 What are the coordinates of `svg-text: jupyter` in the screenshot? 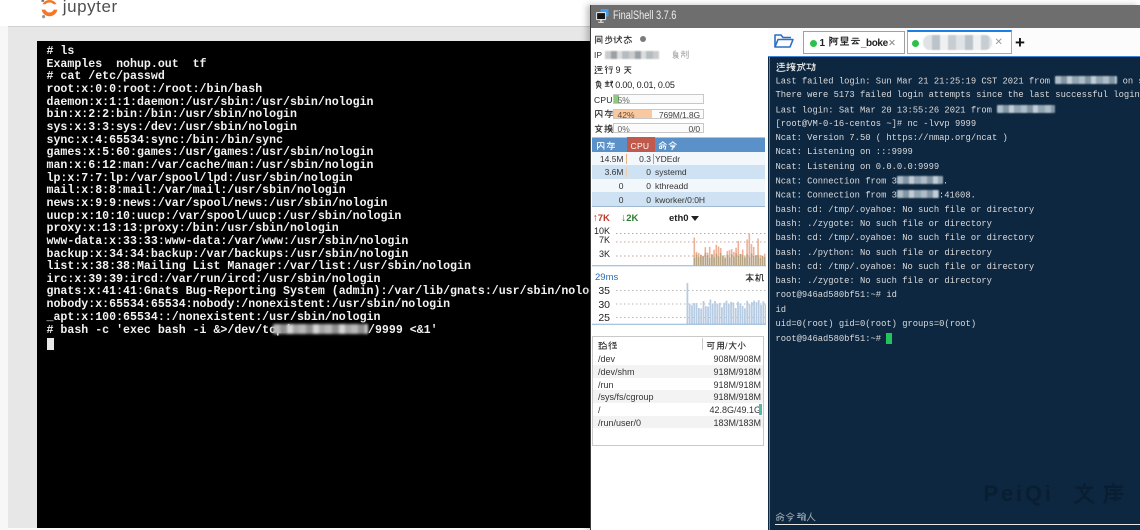 It's located at (90, 8).